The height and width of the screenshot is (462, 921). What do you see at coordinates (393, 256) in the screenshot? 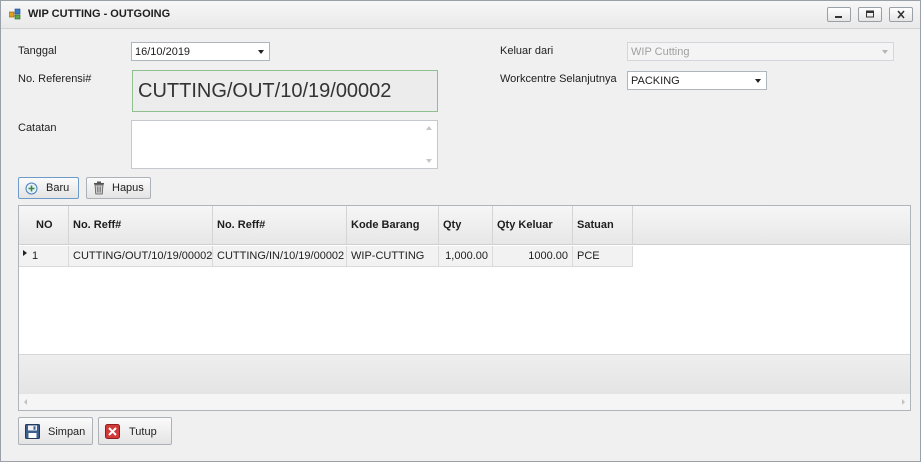
I see `table-cell-kode-barang: WIP-CUTTING` at bounding box center [393, 256].